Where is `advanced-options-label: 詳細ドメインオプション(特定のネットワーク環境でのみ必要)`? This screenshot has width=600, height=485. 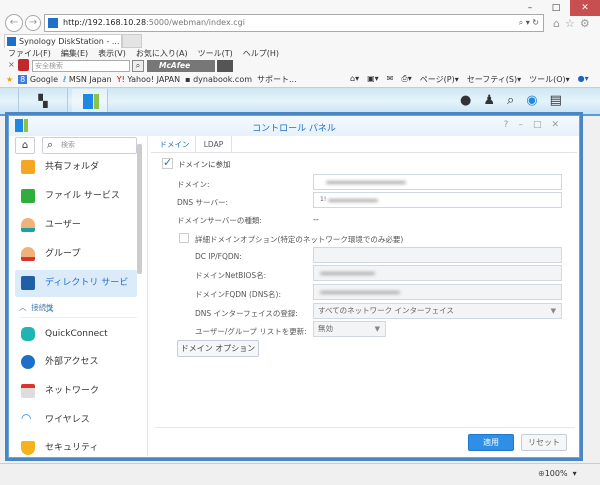 advanced-options-label: 詳細ドメインオプション(特定のネットワーク環境でのみ必要) is located at coordinates (299, 239).